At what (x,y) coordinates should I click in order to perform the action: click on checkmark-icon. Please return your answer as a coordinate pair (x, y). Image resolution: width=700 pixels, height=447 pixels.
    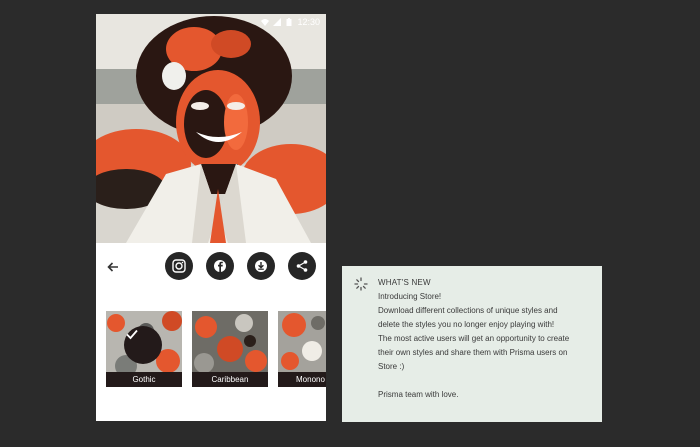
    Looking at the image, I should click on (132, 334).